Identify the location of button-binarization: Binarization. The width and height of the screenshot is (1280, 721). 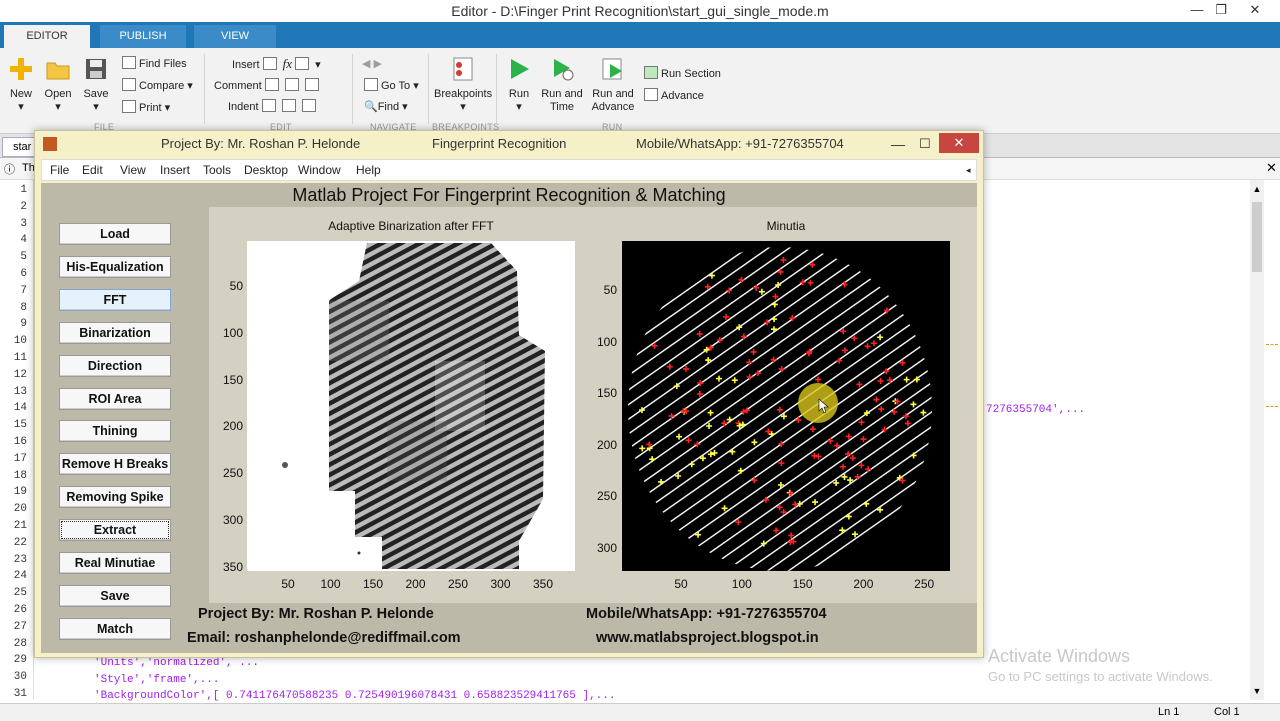
(115, 332).